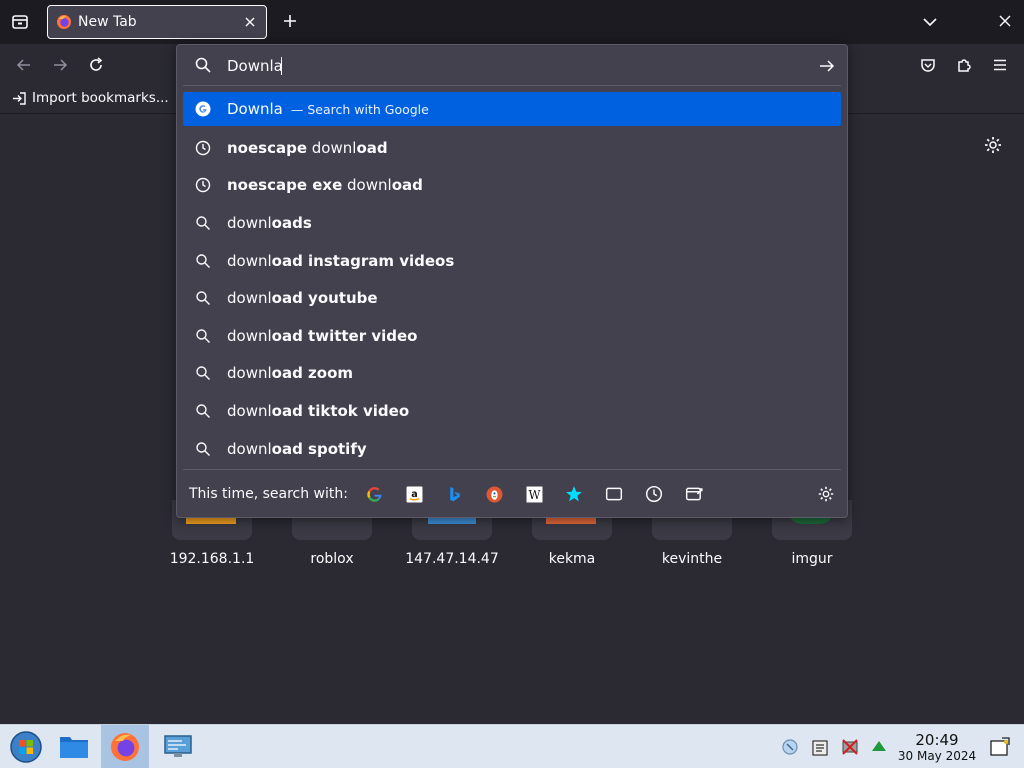 Image resolution: width=1024 pixels, height=768 pixels. Describe the element at coordinates (790, 747) in the screenshot. I see `tray-satellite-icon` at that location.